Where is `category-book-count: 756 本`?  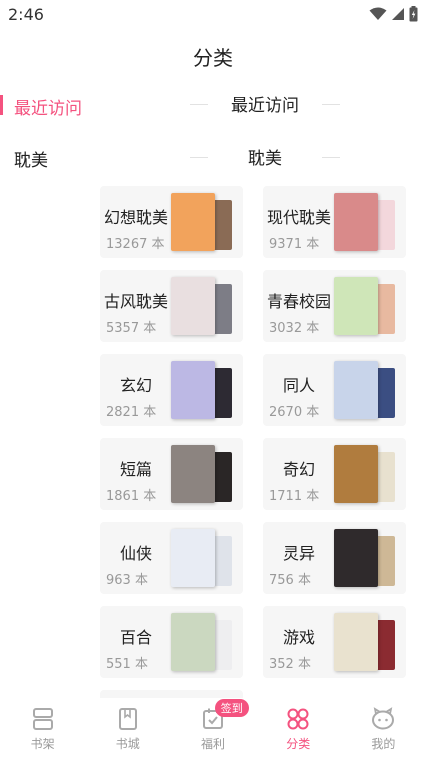
category-book-count: 756 本 is located at coordinates (290, 580).